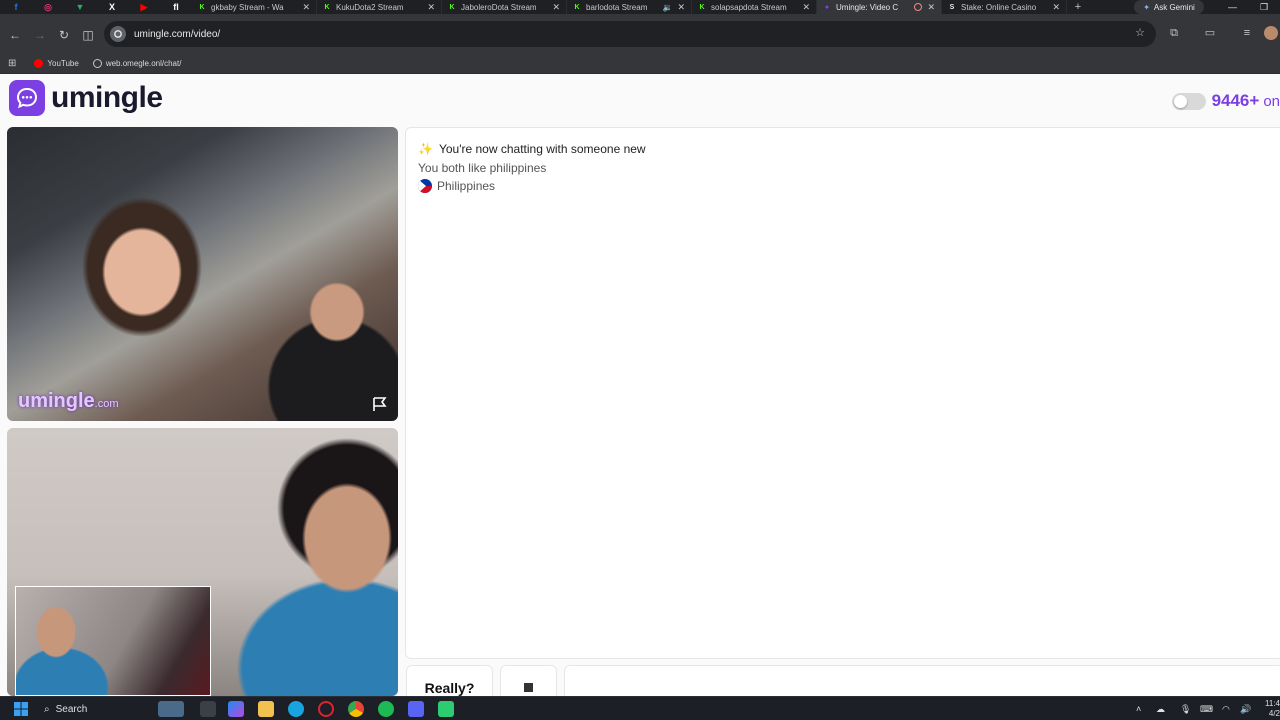  Describe the element at coordinates (113, 641) in the screenshot. I see `picture-in-picture-overlay` at that location.